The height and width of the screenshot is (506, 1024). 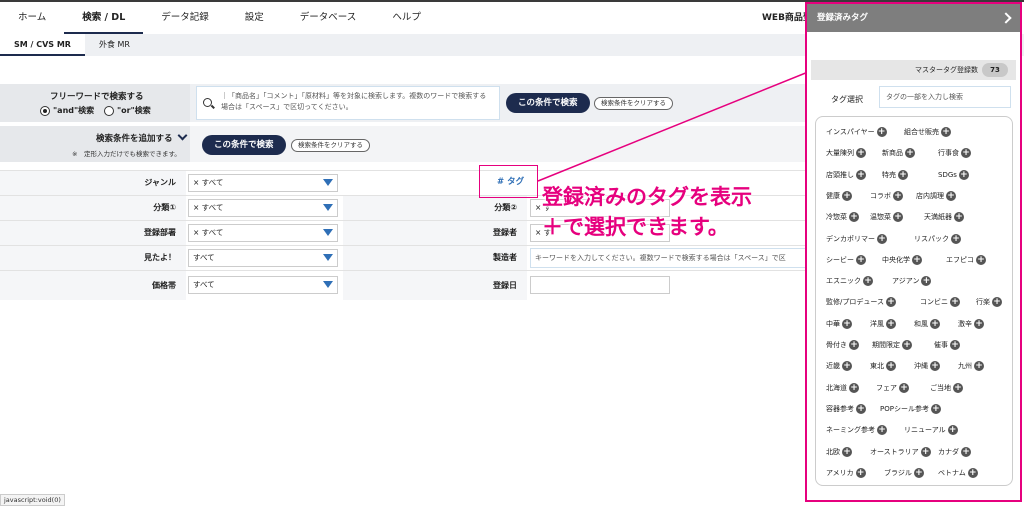 What do you see at coordinates (95, 103) in the screenshot?
I see `freeword-label-area: フリーワードで検索する "and"検索 "or"検索` at bounding box center [95, 103].